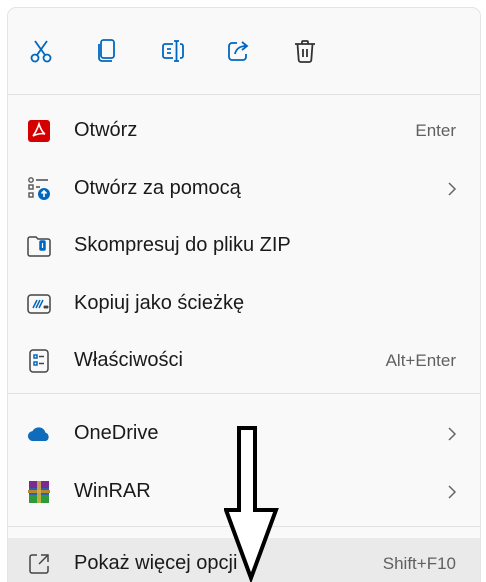  I want to click on menu-item-compress-zip: Skompresuj do pliku ZIP, so click(244, 246).